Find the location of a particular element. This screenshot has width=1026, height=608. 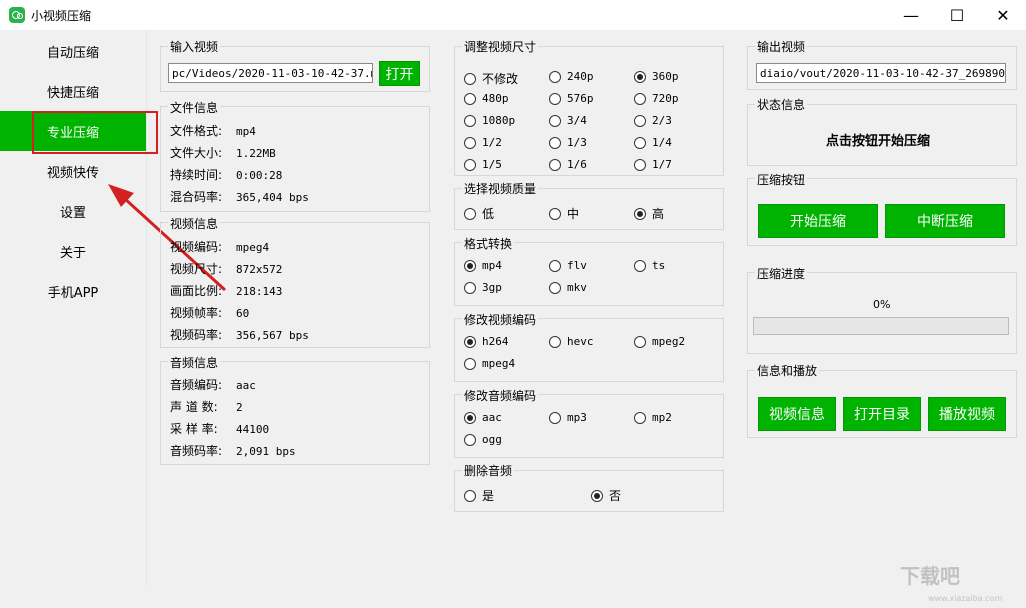

video-codec-option: hevc is located at coordinates (571, 341).